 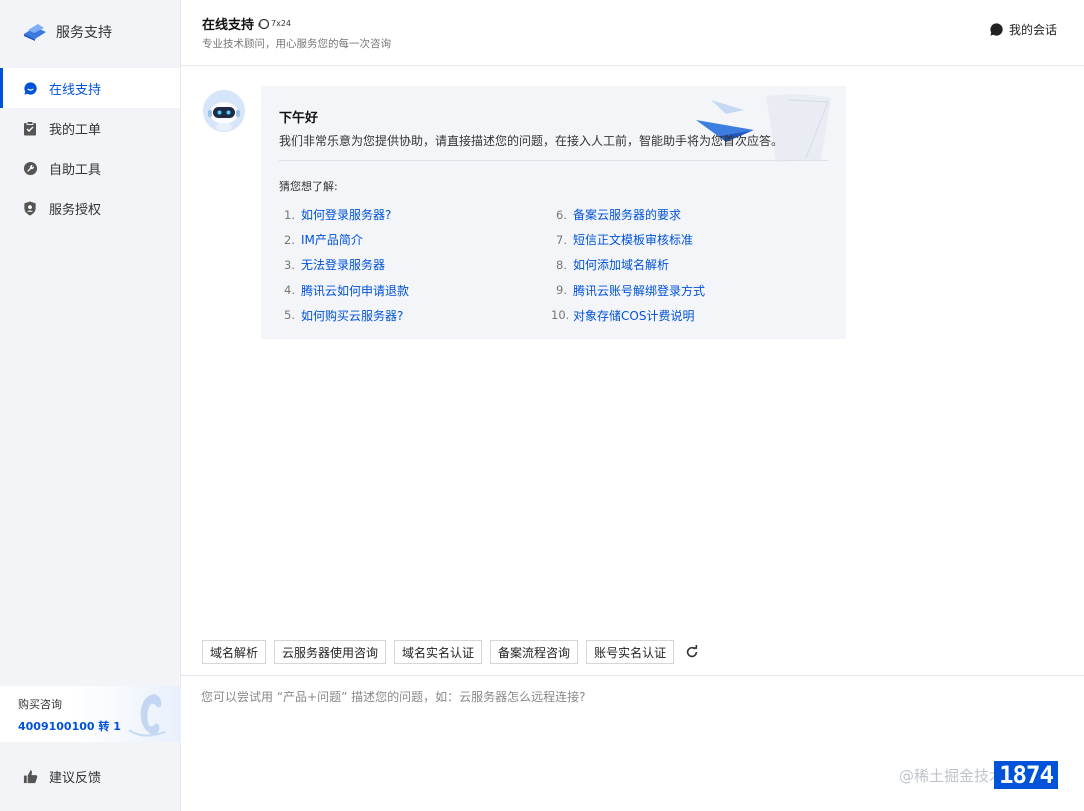 I want to click on headset-icon, so click(x=264, y=23).